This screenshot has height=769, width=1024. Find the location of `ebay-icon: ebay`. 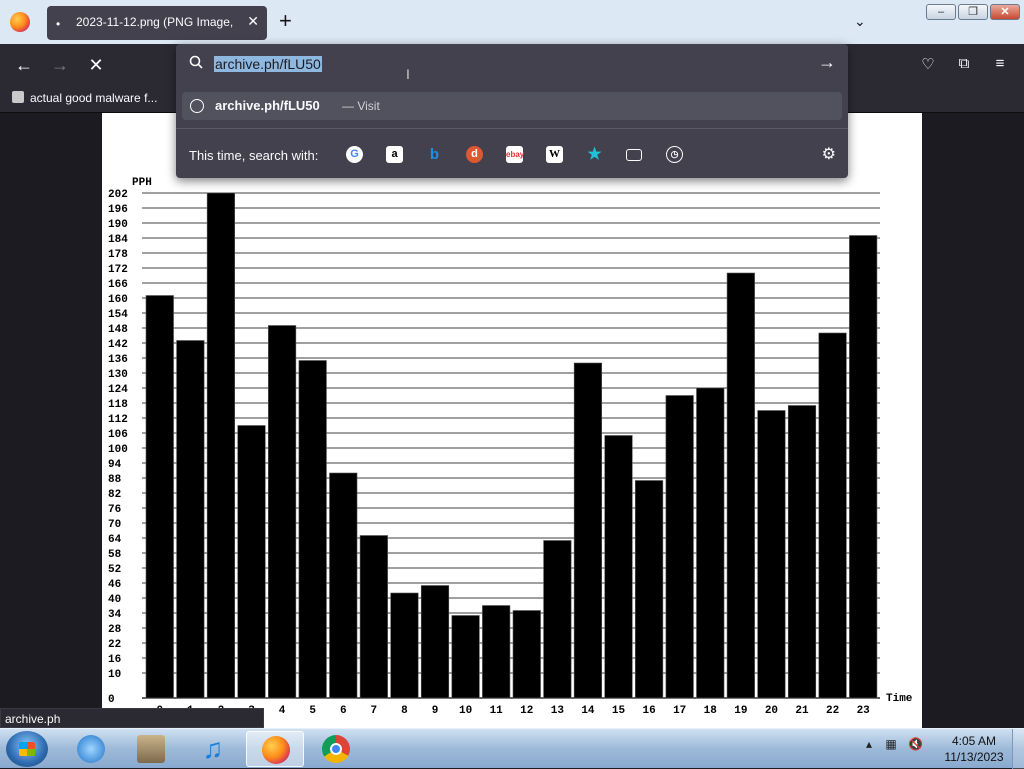

ebay-icon: ebay is located at coordinates (515, 154).